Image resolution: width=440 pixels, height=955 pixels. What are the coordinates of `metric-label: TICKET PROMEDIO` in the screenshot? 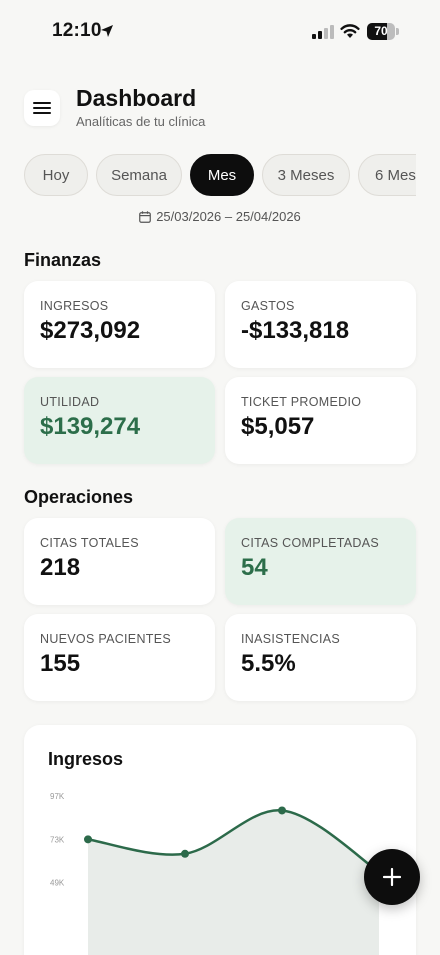 It's located at (301, 402).